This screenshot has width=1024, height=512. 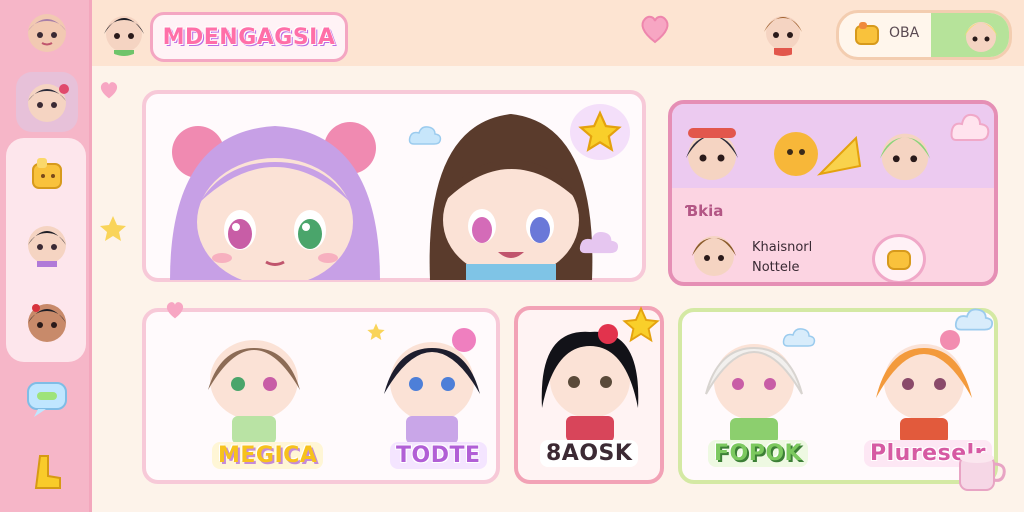 I want to click on sidebar-item-shop, so click(x=47, y=174).